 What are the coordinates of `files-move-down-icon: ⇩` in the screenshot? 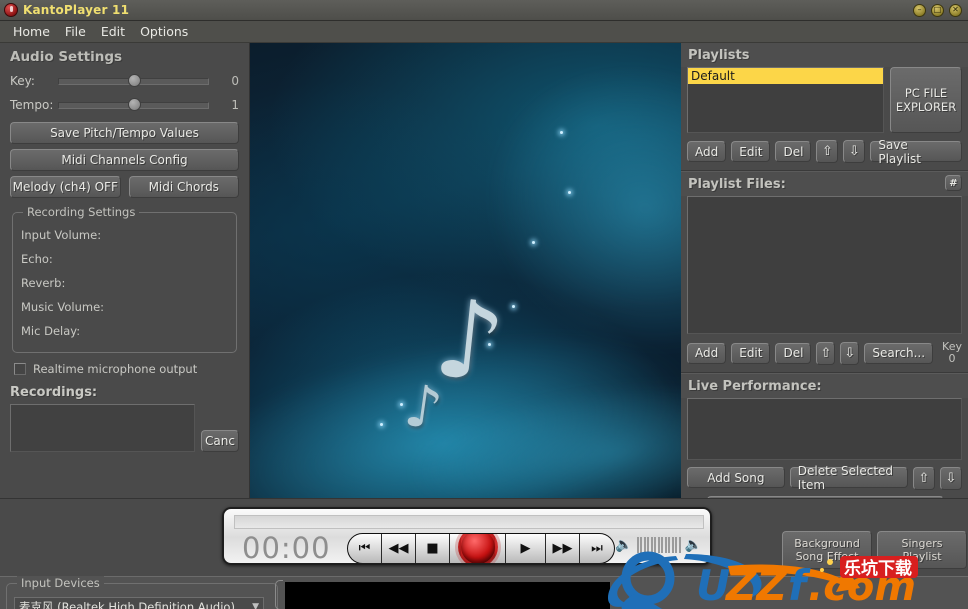 It's located at (850, 353).